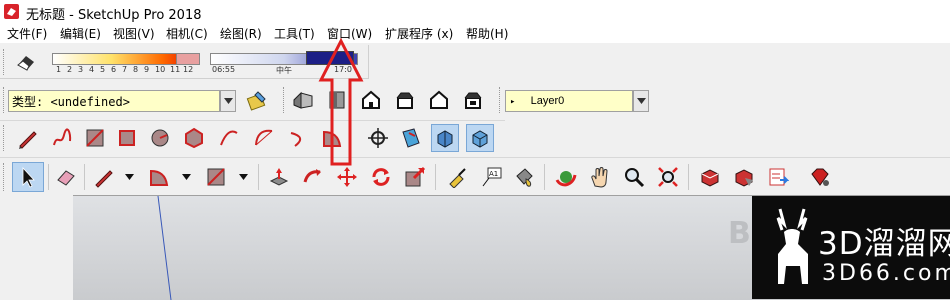  What do you see at coordinates (439, 100) in the screenshot?
I see `back-view-button` at bounding box center [439, 100].